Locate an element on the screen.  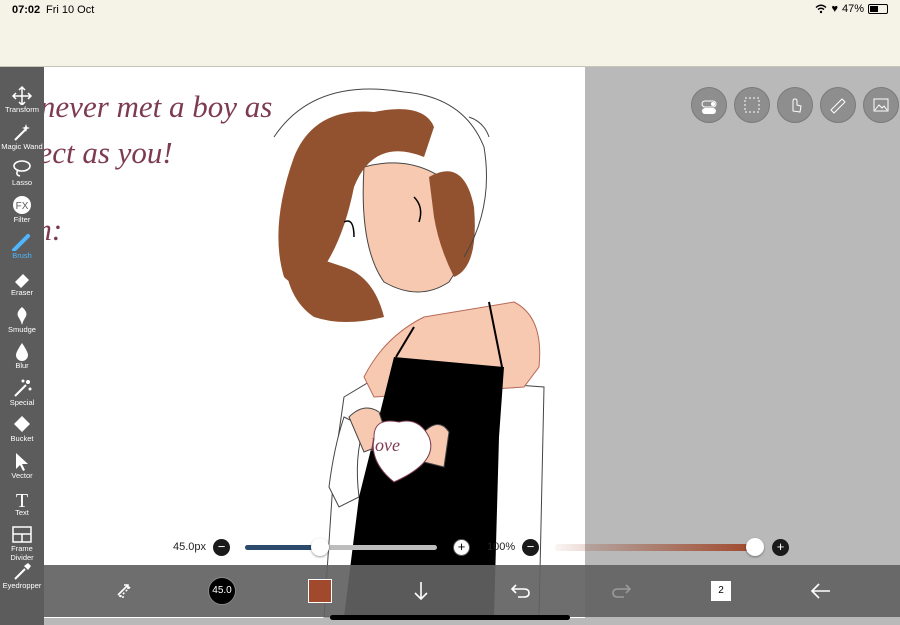
status-time: 07:02 is located at coordinates (26, 10).